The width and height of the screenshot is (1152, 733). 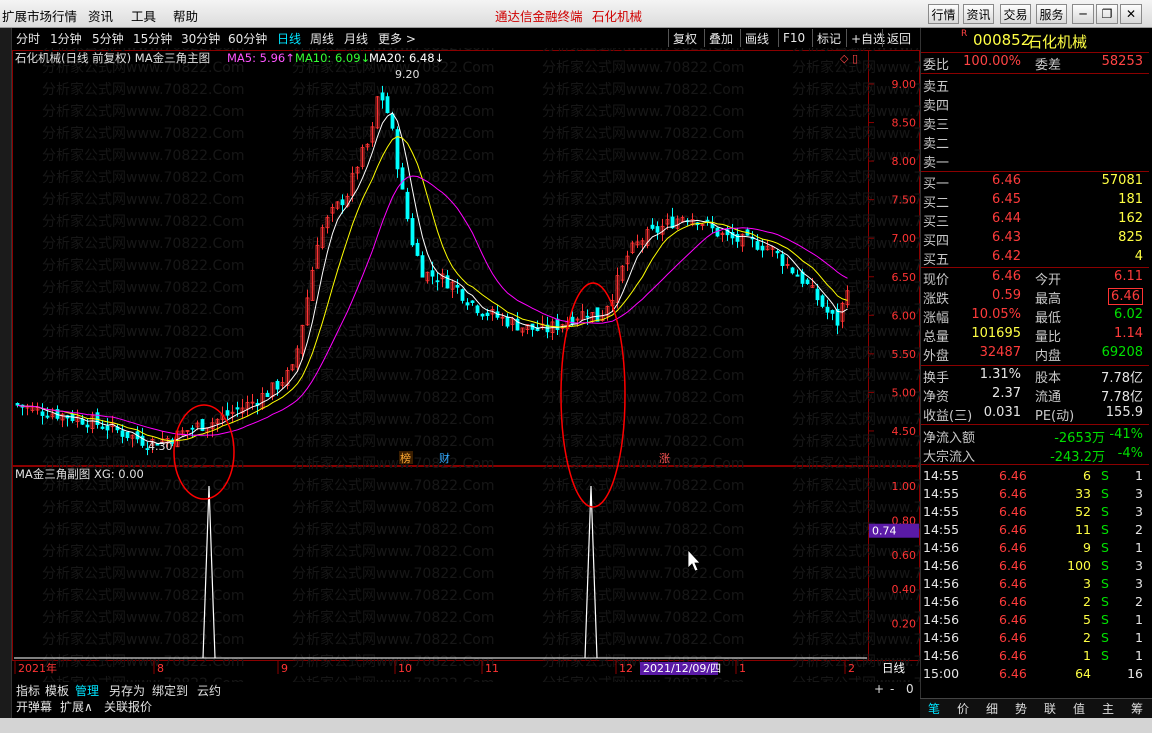 I want to click on chart-settings-icon: ◇ ▯, so click(x=849, y=58).